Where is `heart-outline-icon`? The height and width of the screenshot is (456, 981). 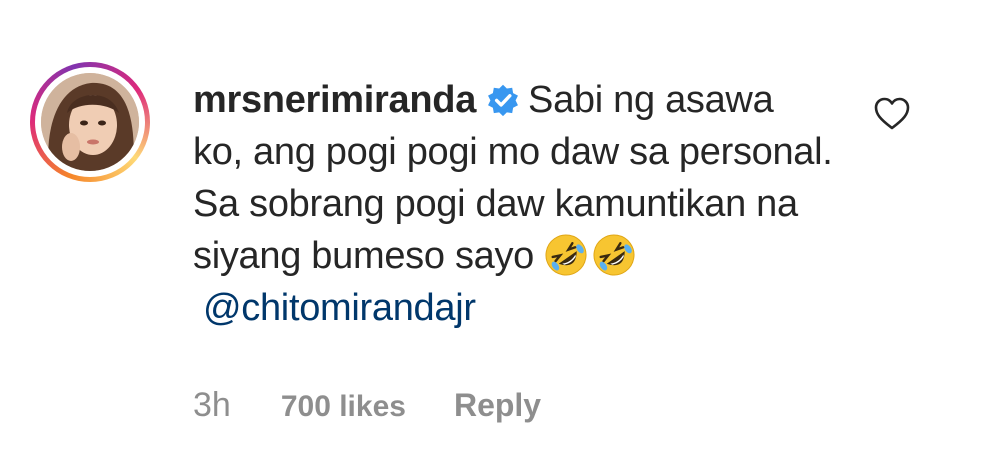
heart-outline-icon is located at coordinates (892, 114).